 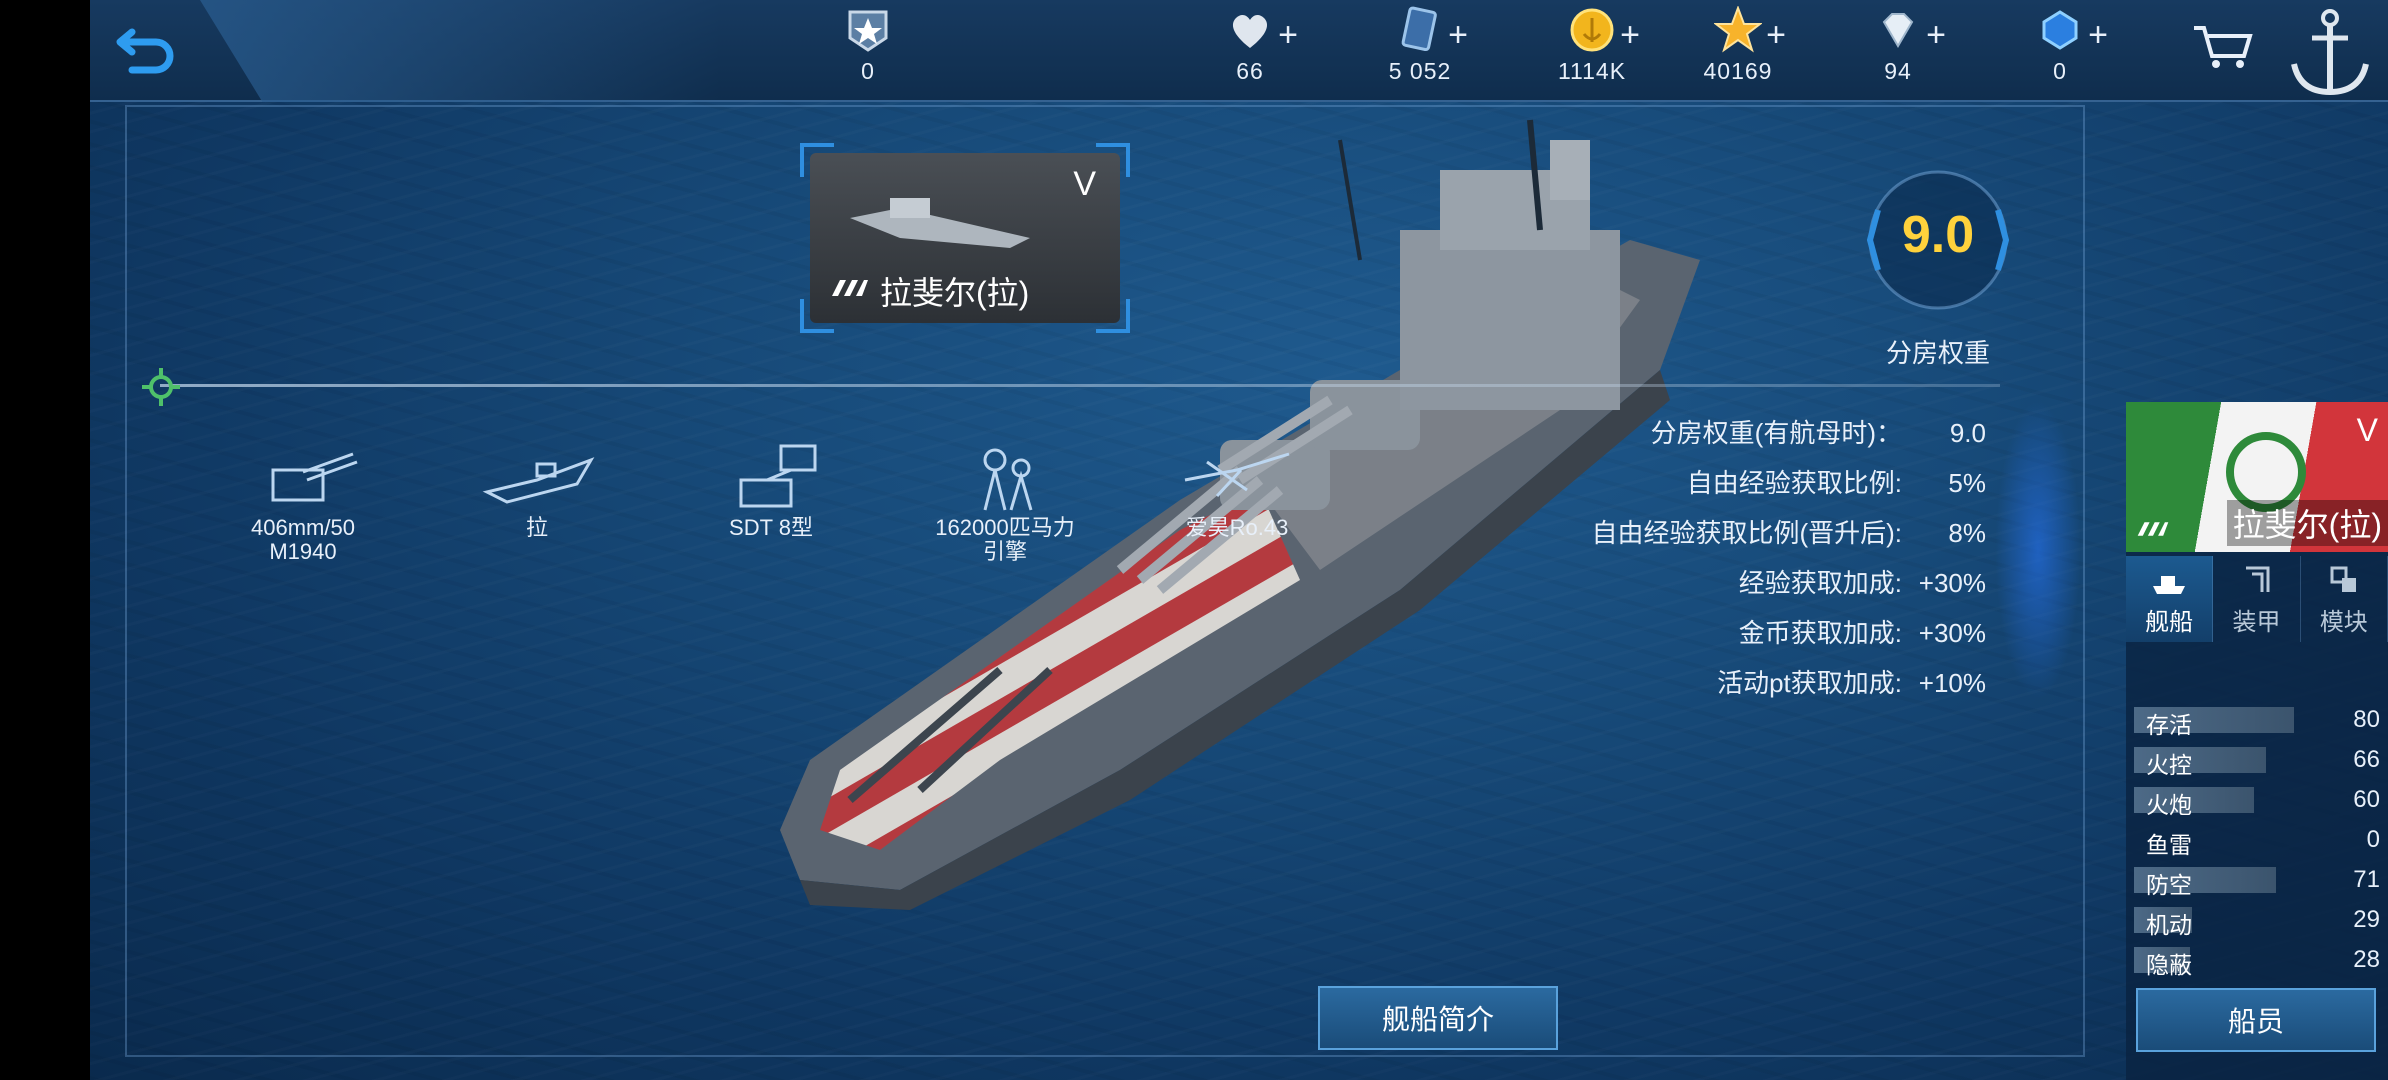 I want to click on equipment-hull: 拉, so click(x=537, y=490).